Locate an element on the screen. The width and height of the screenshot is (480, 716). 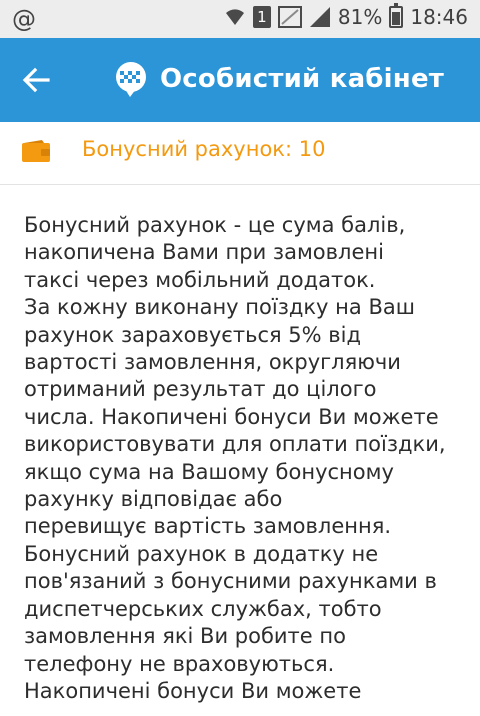
taxi-chat-icon is located at coordinates (131, 79).